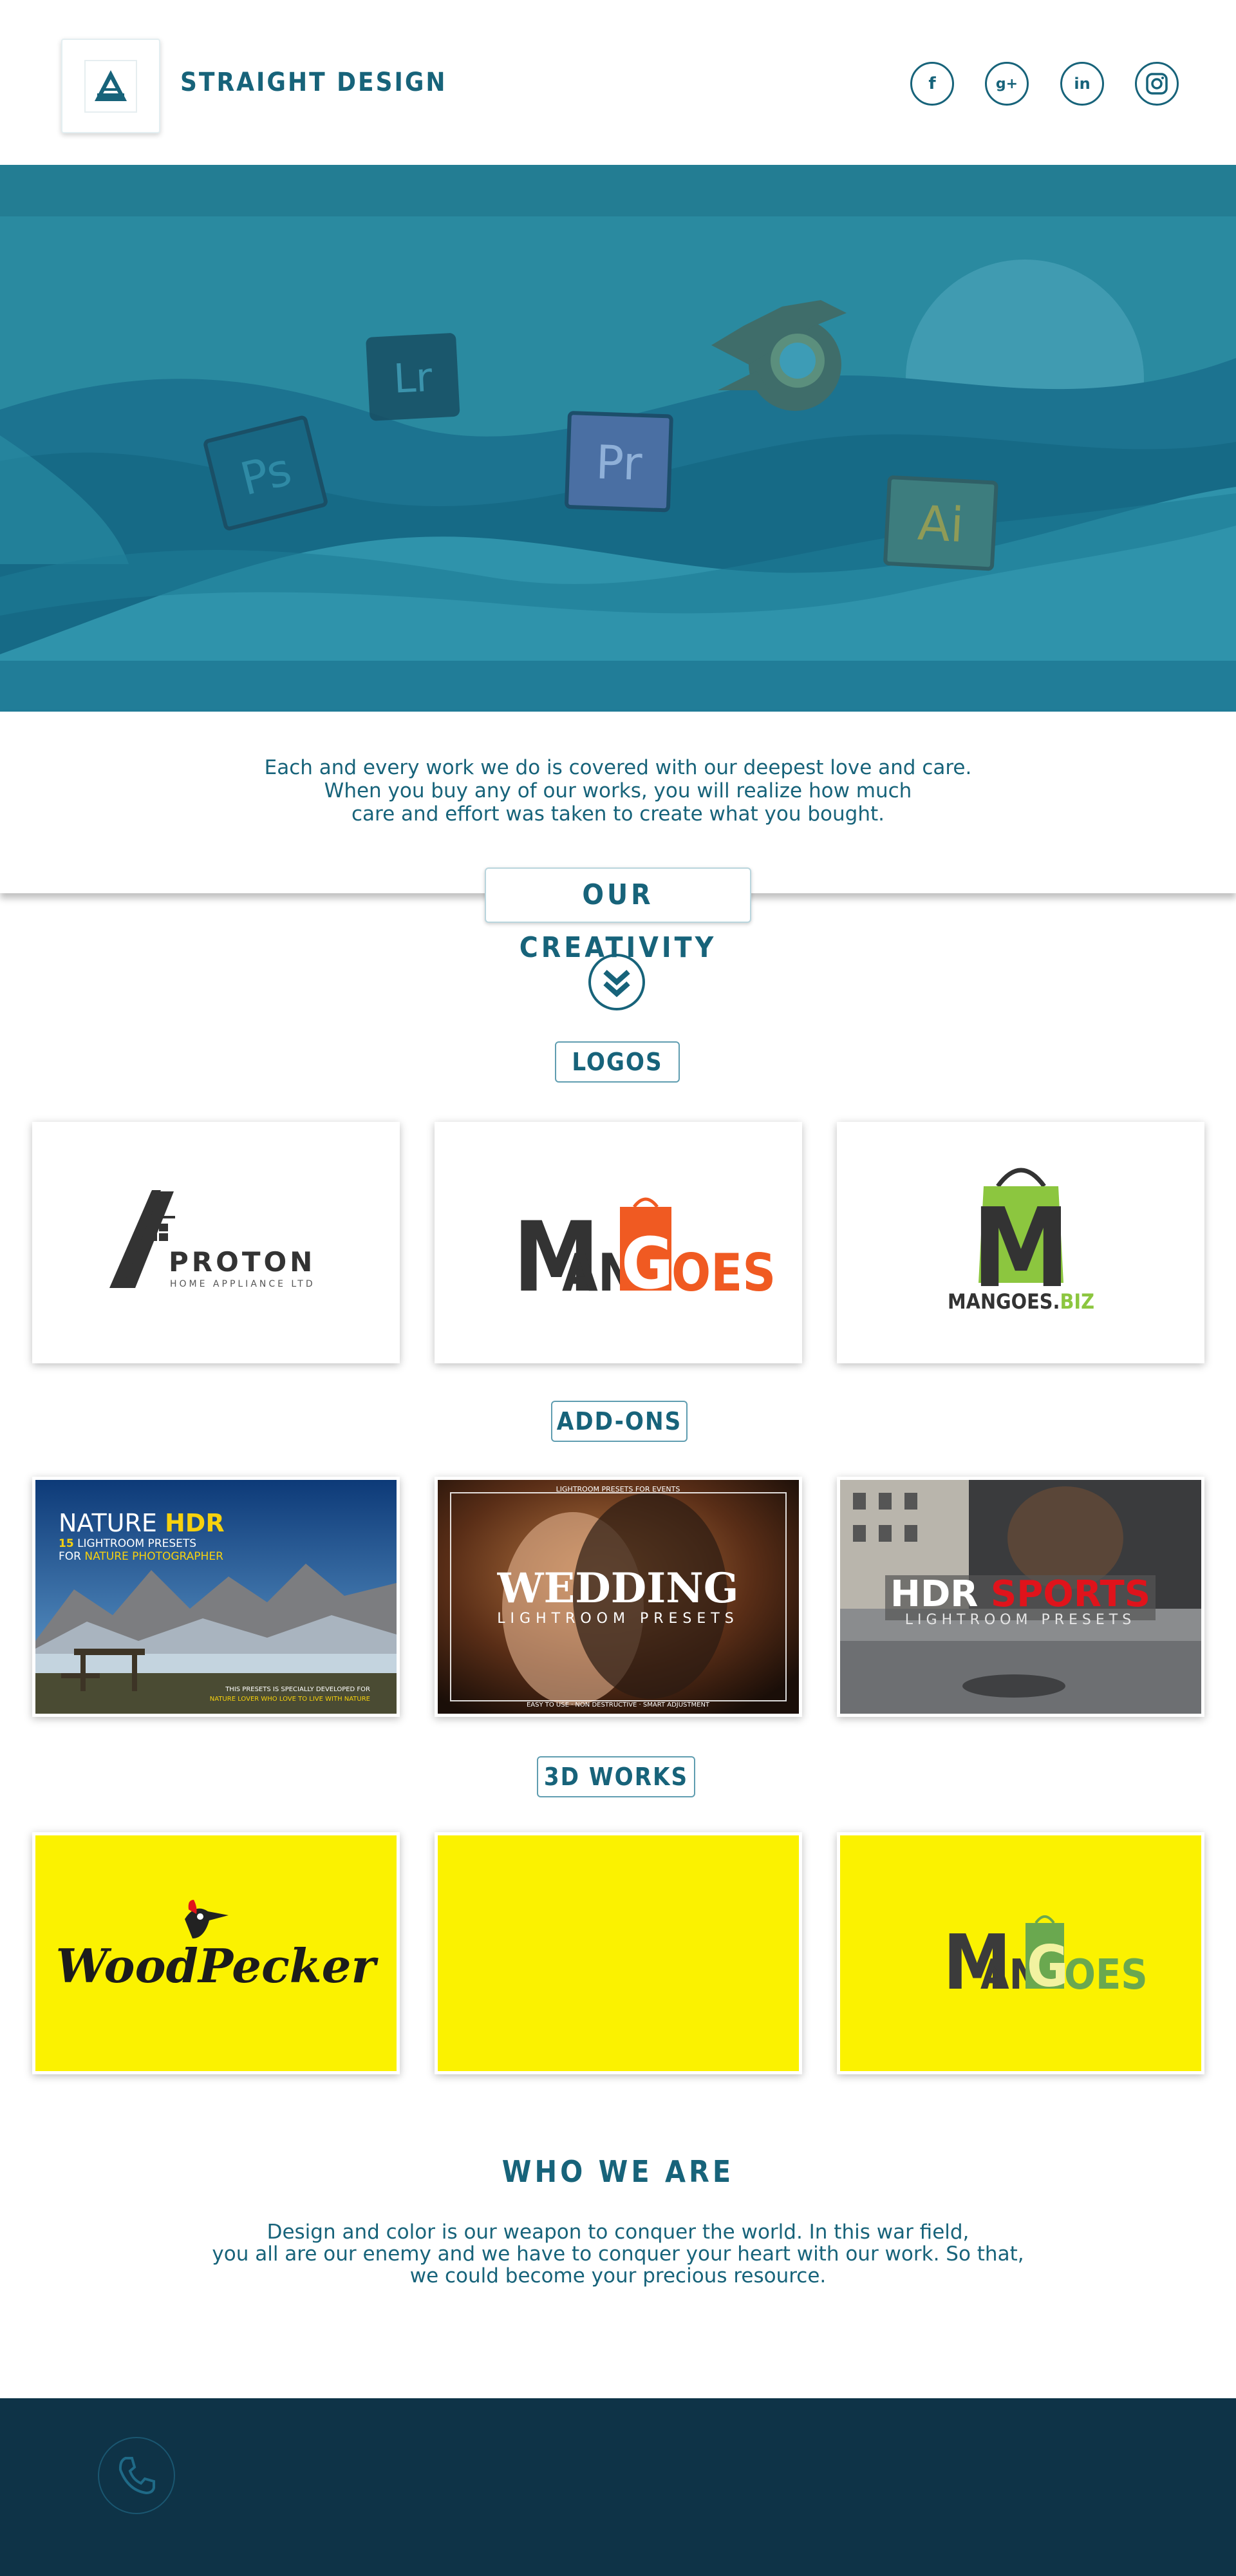 Image resolution: width=1236 pixels, height=2576 pixels. Describe the element at coordinates (242, 1262) in the screenshot. I see `svg-text: PROTON` at that location.